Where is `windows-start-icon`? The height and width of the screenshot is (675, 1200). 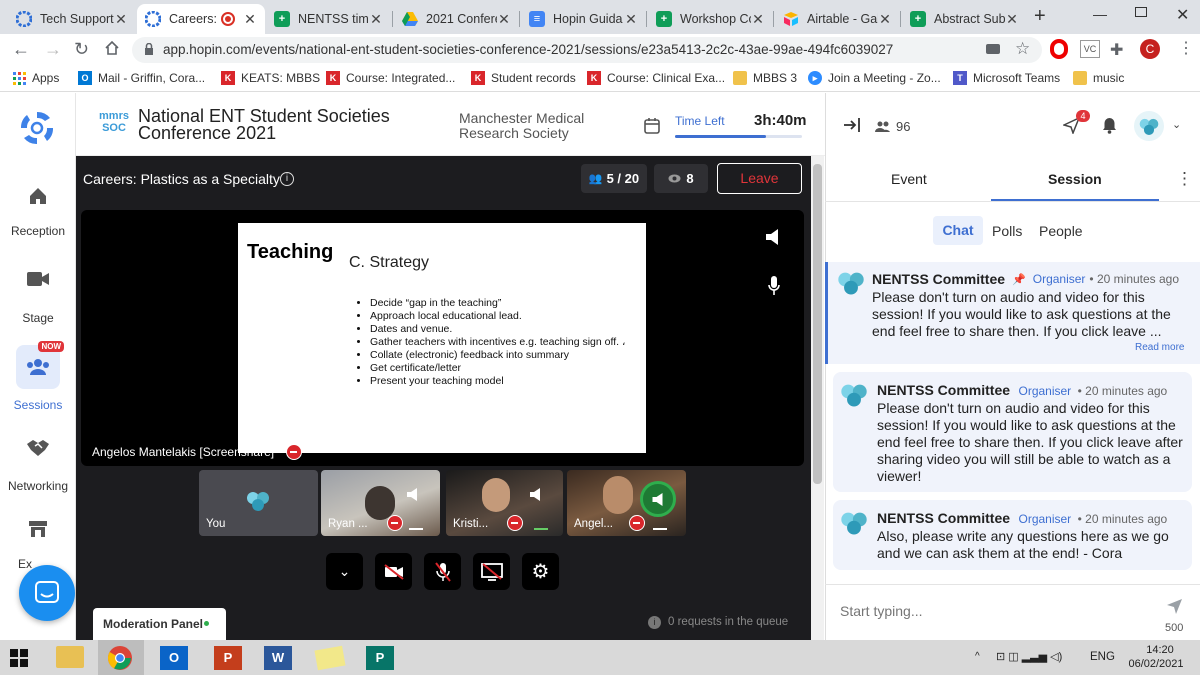
windows-start-icon is located at coordinates (19, 660).